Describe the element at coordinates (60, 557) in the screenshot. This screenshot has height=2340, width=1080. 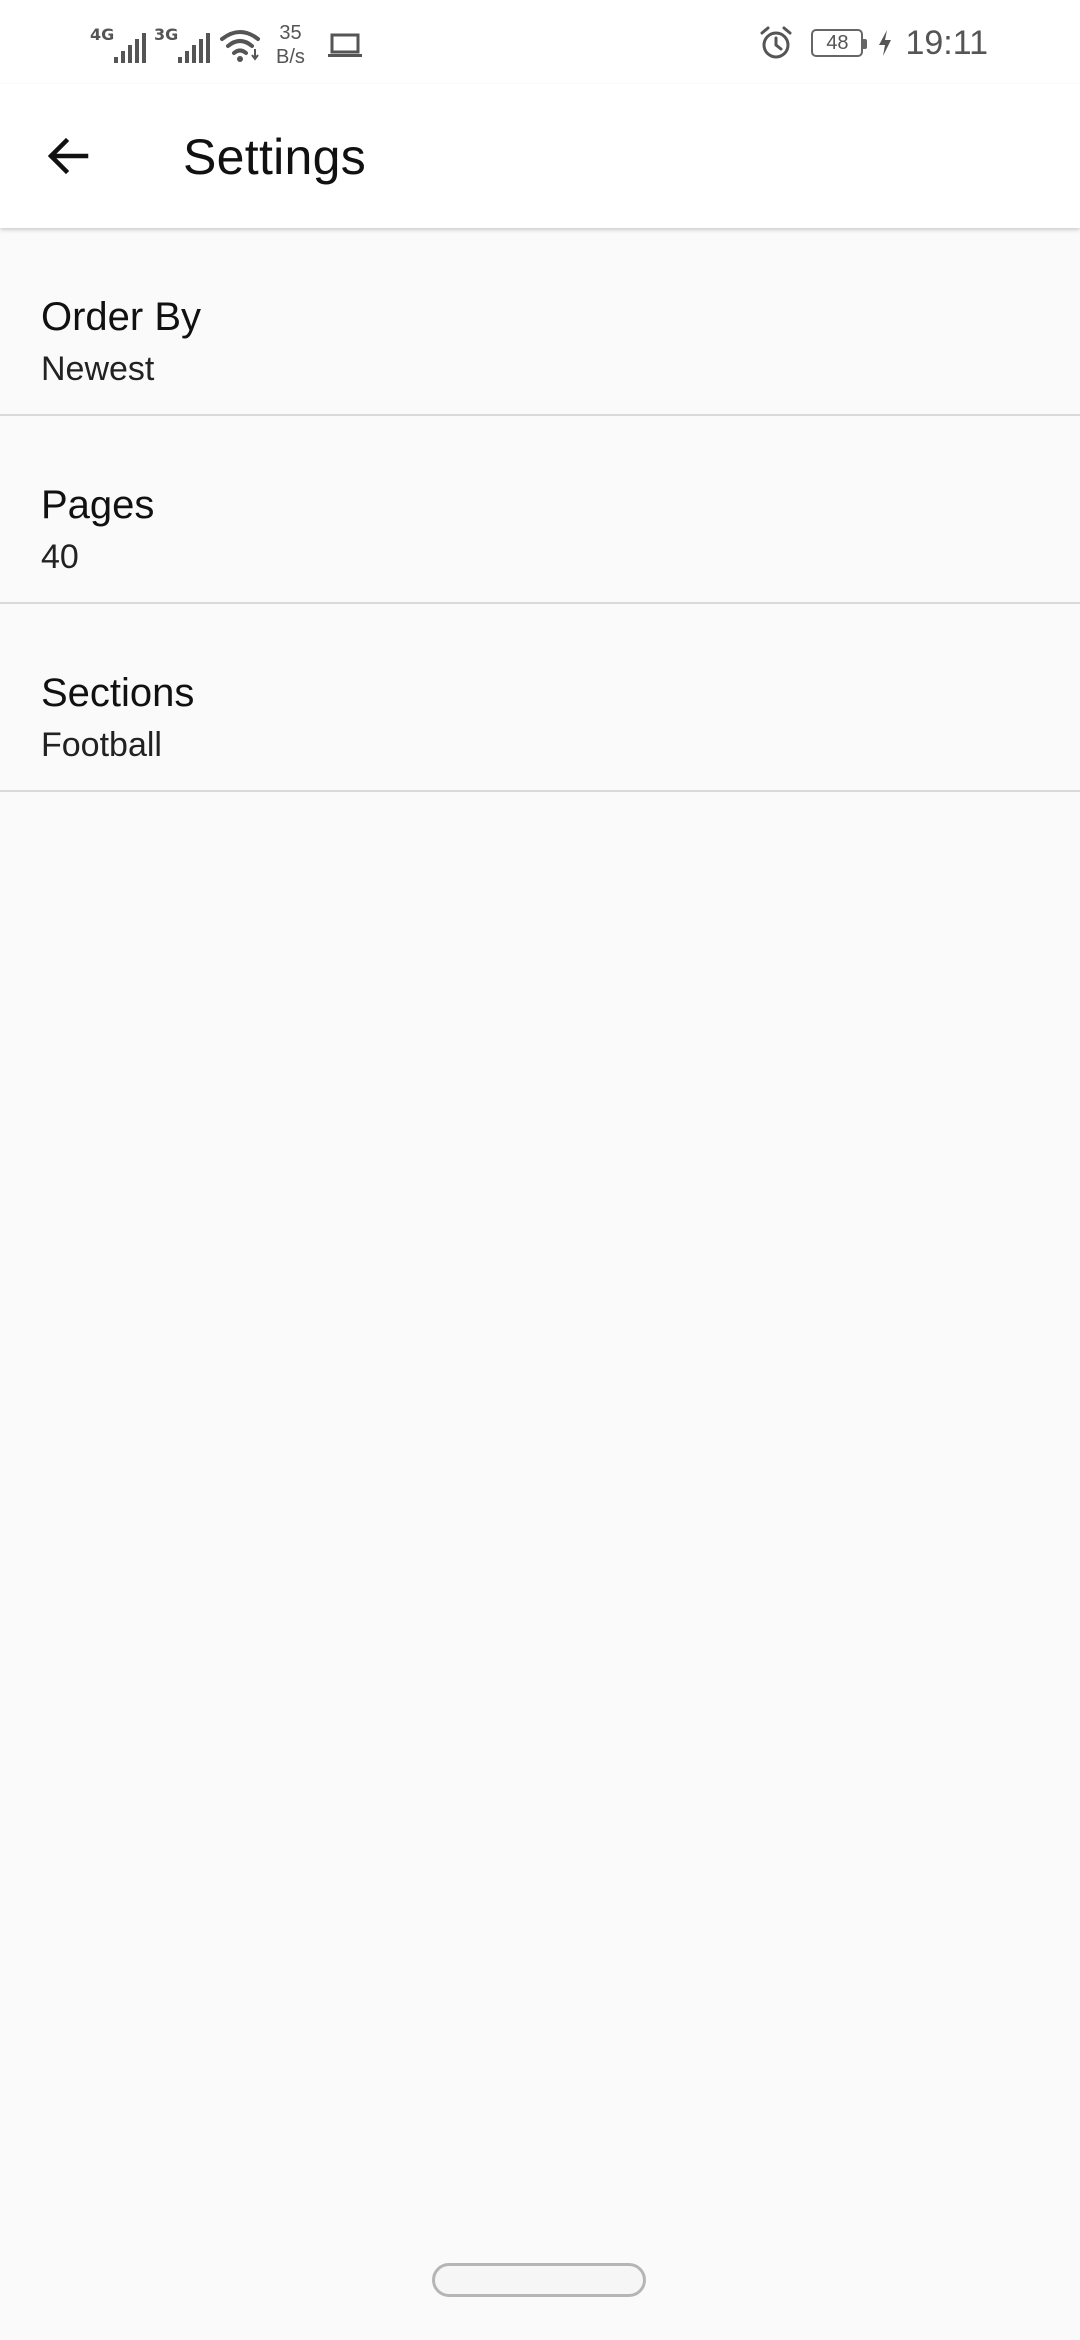
I see `preference-summary: 40` at that location.